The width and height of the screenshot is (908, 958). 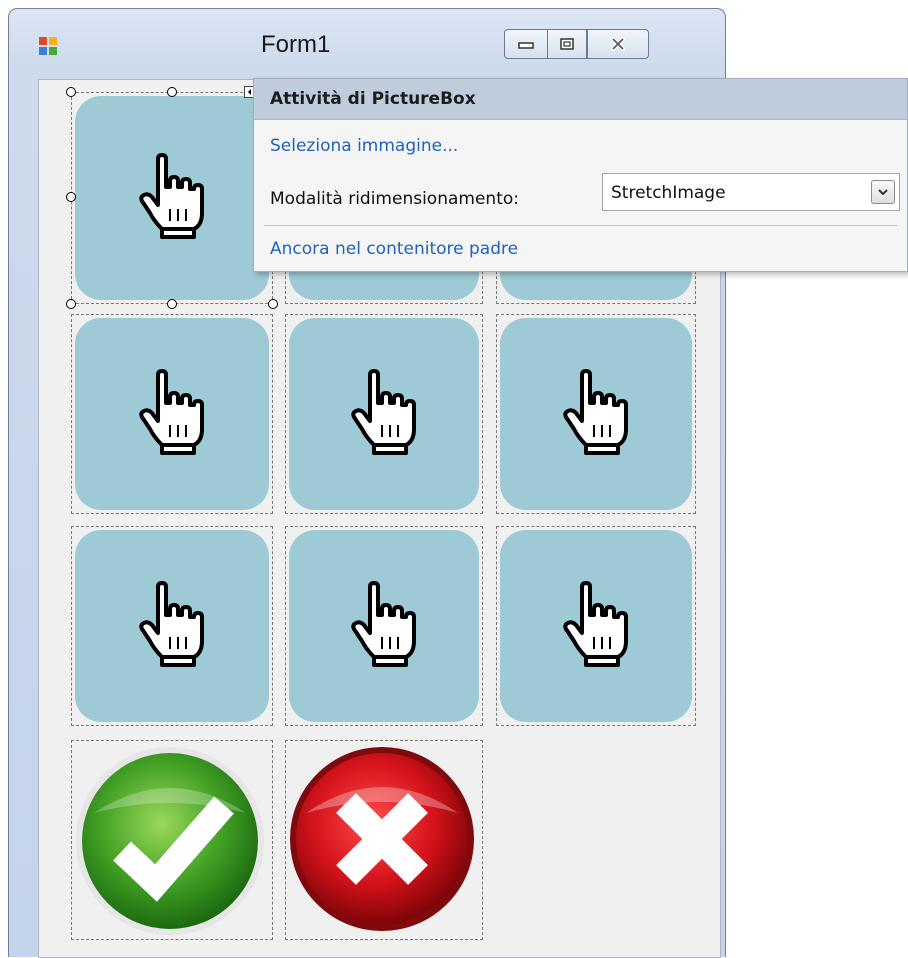 I want to click on maximize-button, so click(x=567, y=44).